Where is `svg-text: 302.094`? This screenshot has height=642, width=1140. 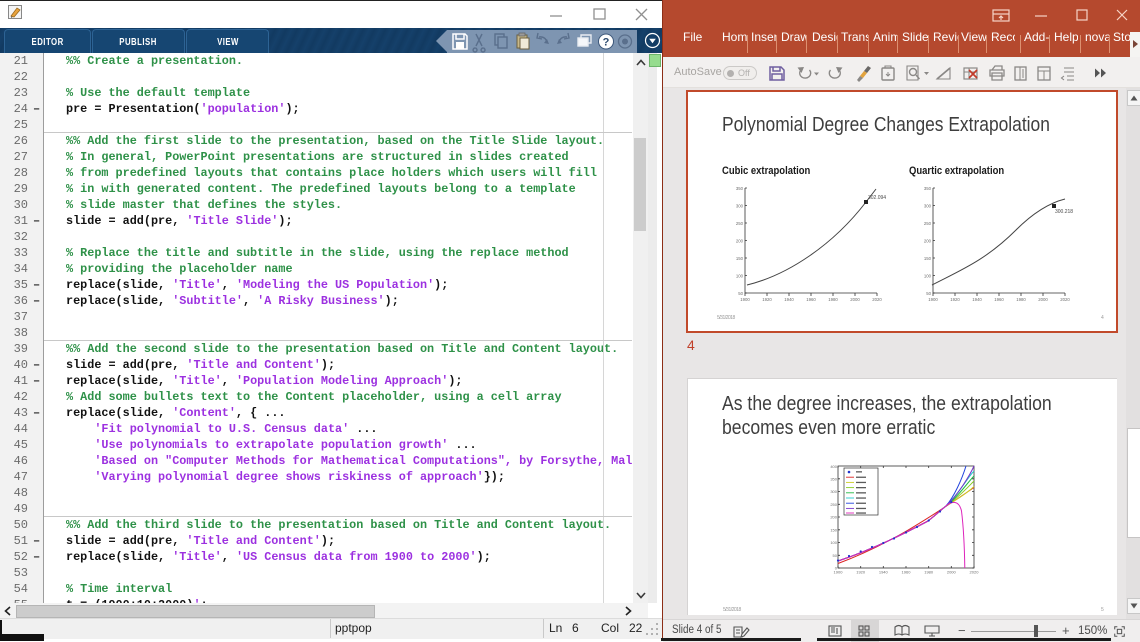
svg-text: 302.094 is located at coordinates (877, 198).